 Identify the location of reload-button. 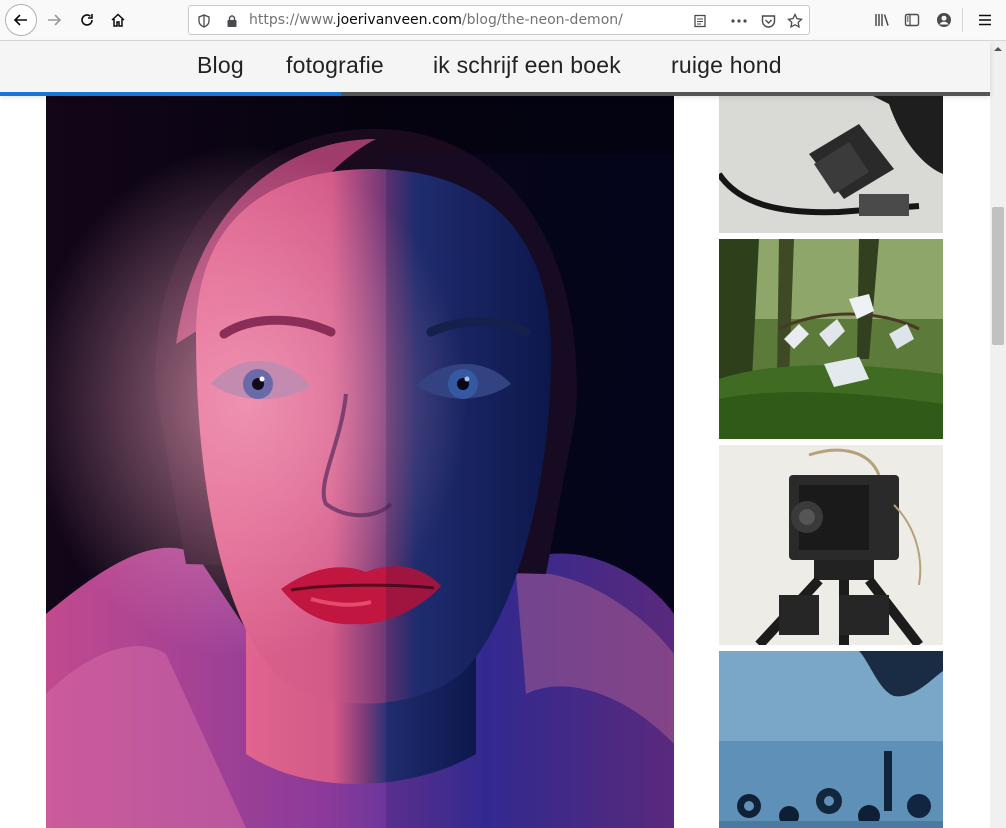
(87, 20).